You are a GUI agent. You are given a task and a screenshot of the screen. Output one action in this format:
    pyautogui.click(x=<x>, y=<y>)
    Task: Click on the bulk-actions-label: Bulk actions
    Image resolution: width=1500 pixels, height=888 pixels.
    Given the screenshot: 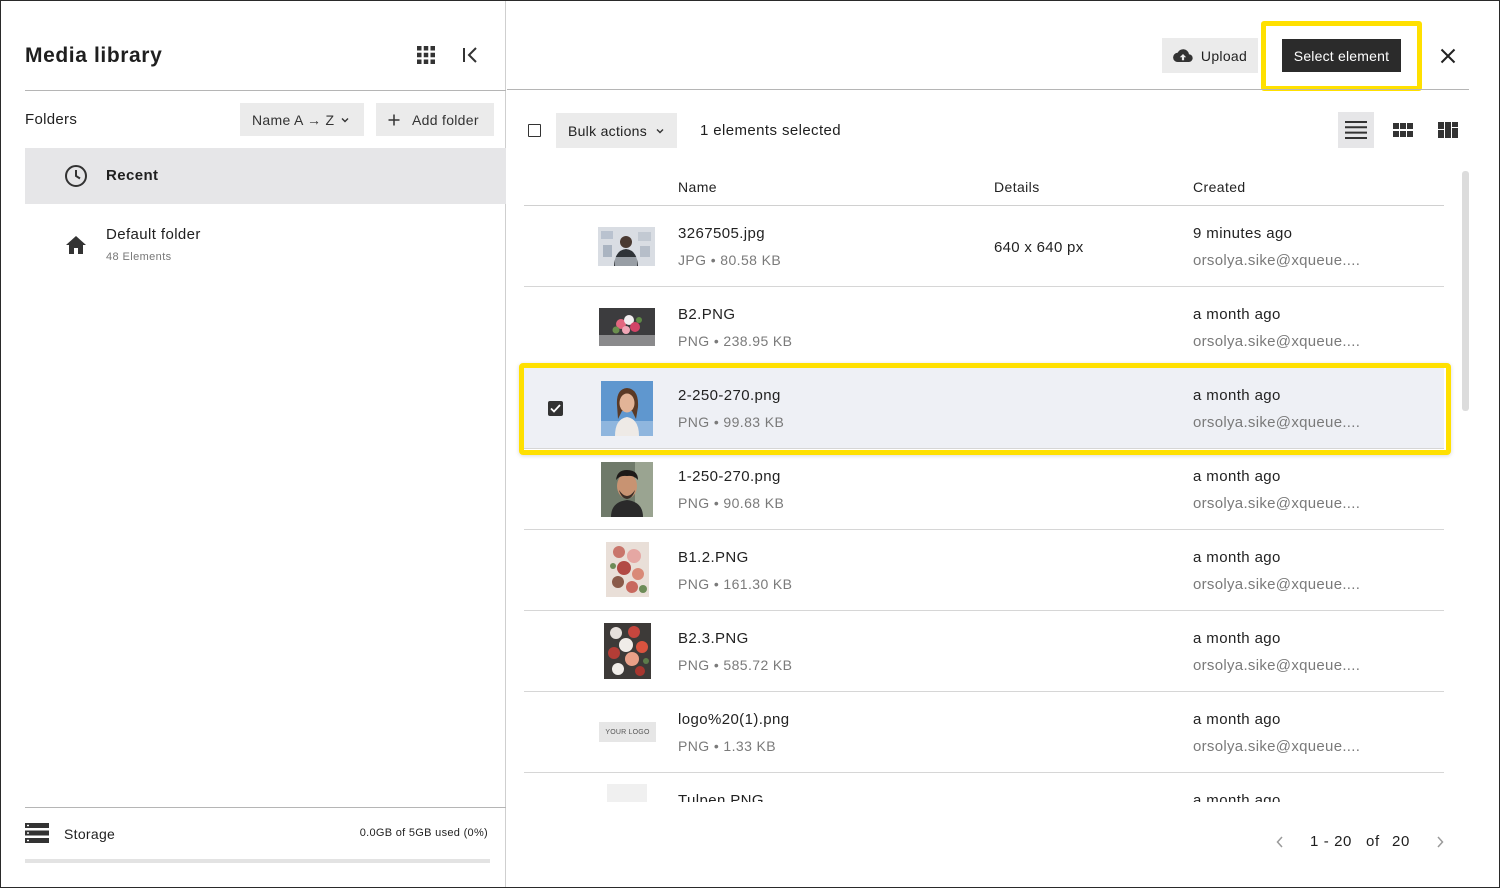 What is the action you would take?
    pyautogui.click(x=607, y=130)
    